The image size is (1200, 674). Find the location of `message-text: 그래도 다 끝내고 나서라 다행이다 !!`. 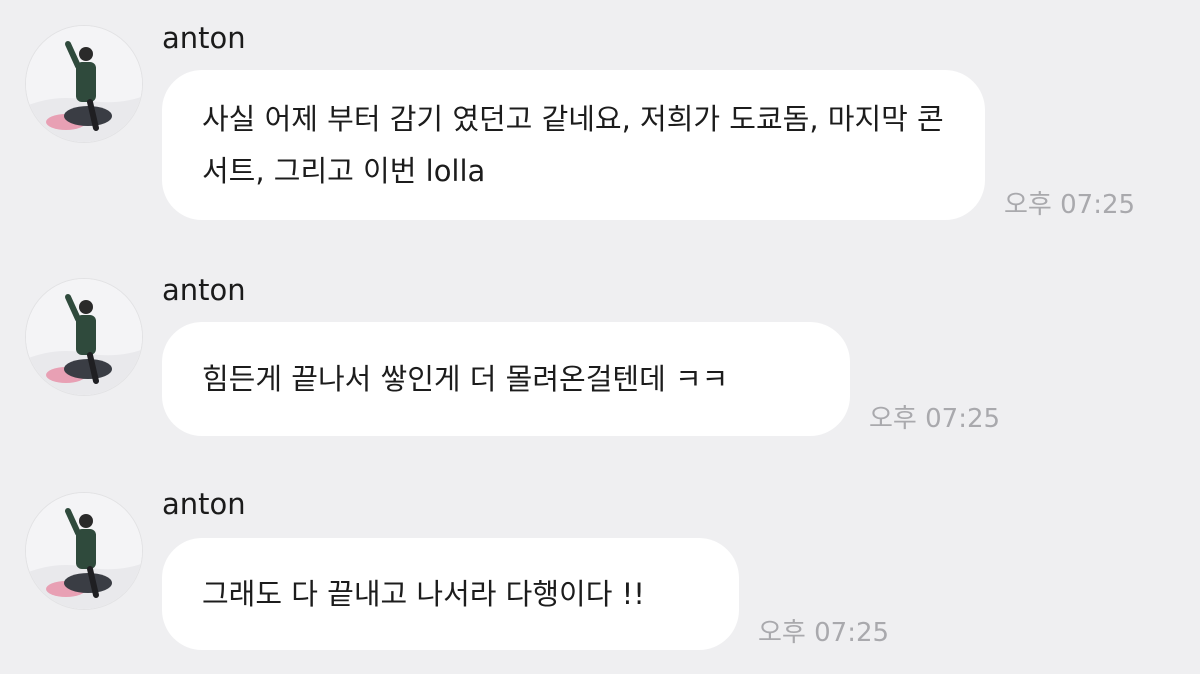

message-text: 그래도 다 끝내고 나서라 다행이다 !! is located at coordinates (423, 594).